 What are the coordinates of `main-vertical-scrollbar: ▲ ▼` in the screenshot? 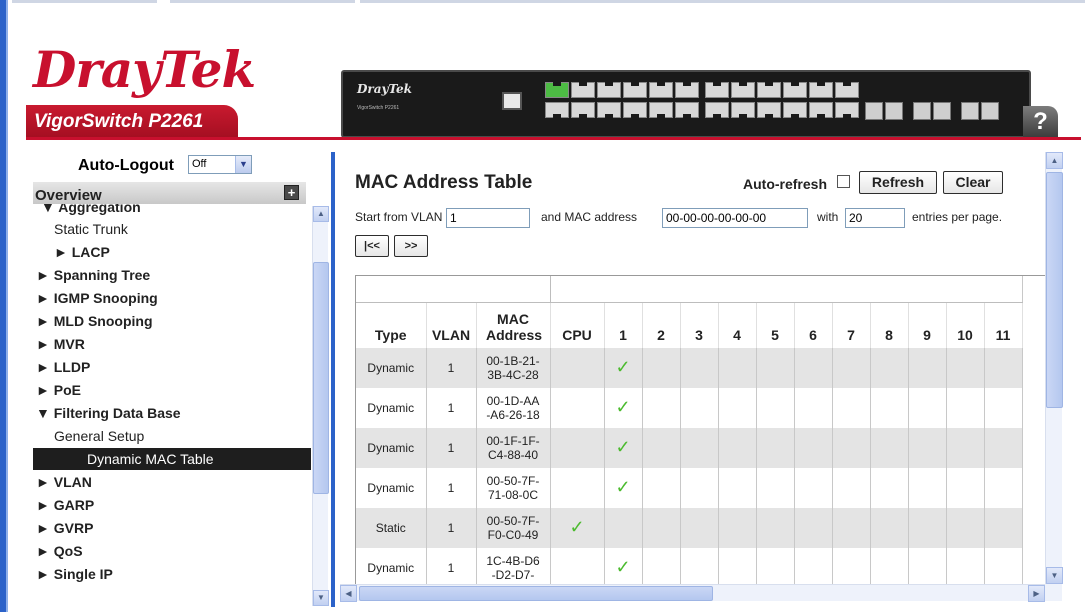 It's located at (1054, 368).